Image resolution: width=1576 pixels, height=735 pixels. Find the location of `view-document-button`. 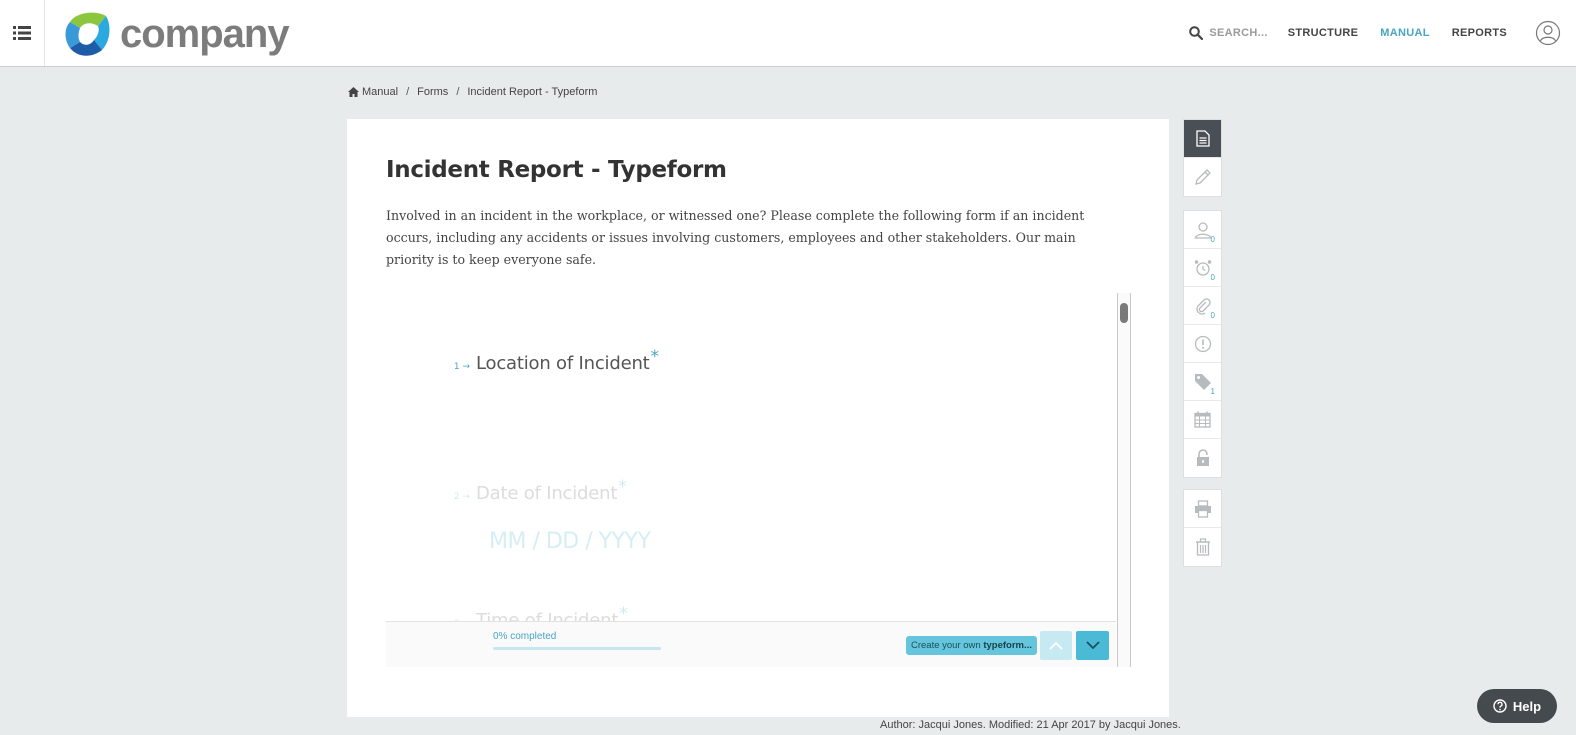

view-document-button is located at coordinates (1202, 139).